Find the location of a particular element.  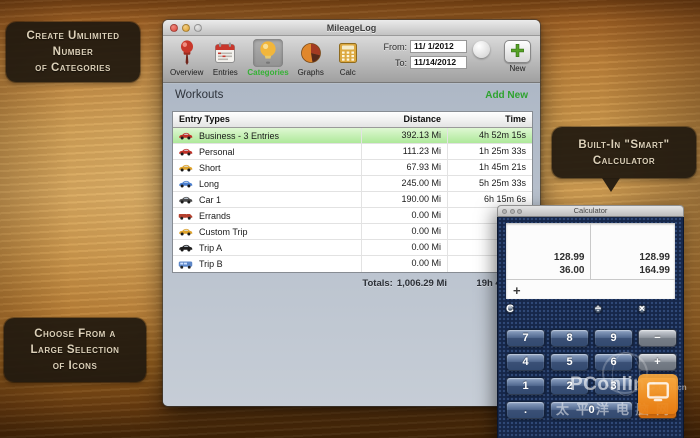

calc-button-2: 2 is located at coordinates (569, 386).